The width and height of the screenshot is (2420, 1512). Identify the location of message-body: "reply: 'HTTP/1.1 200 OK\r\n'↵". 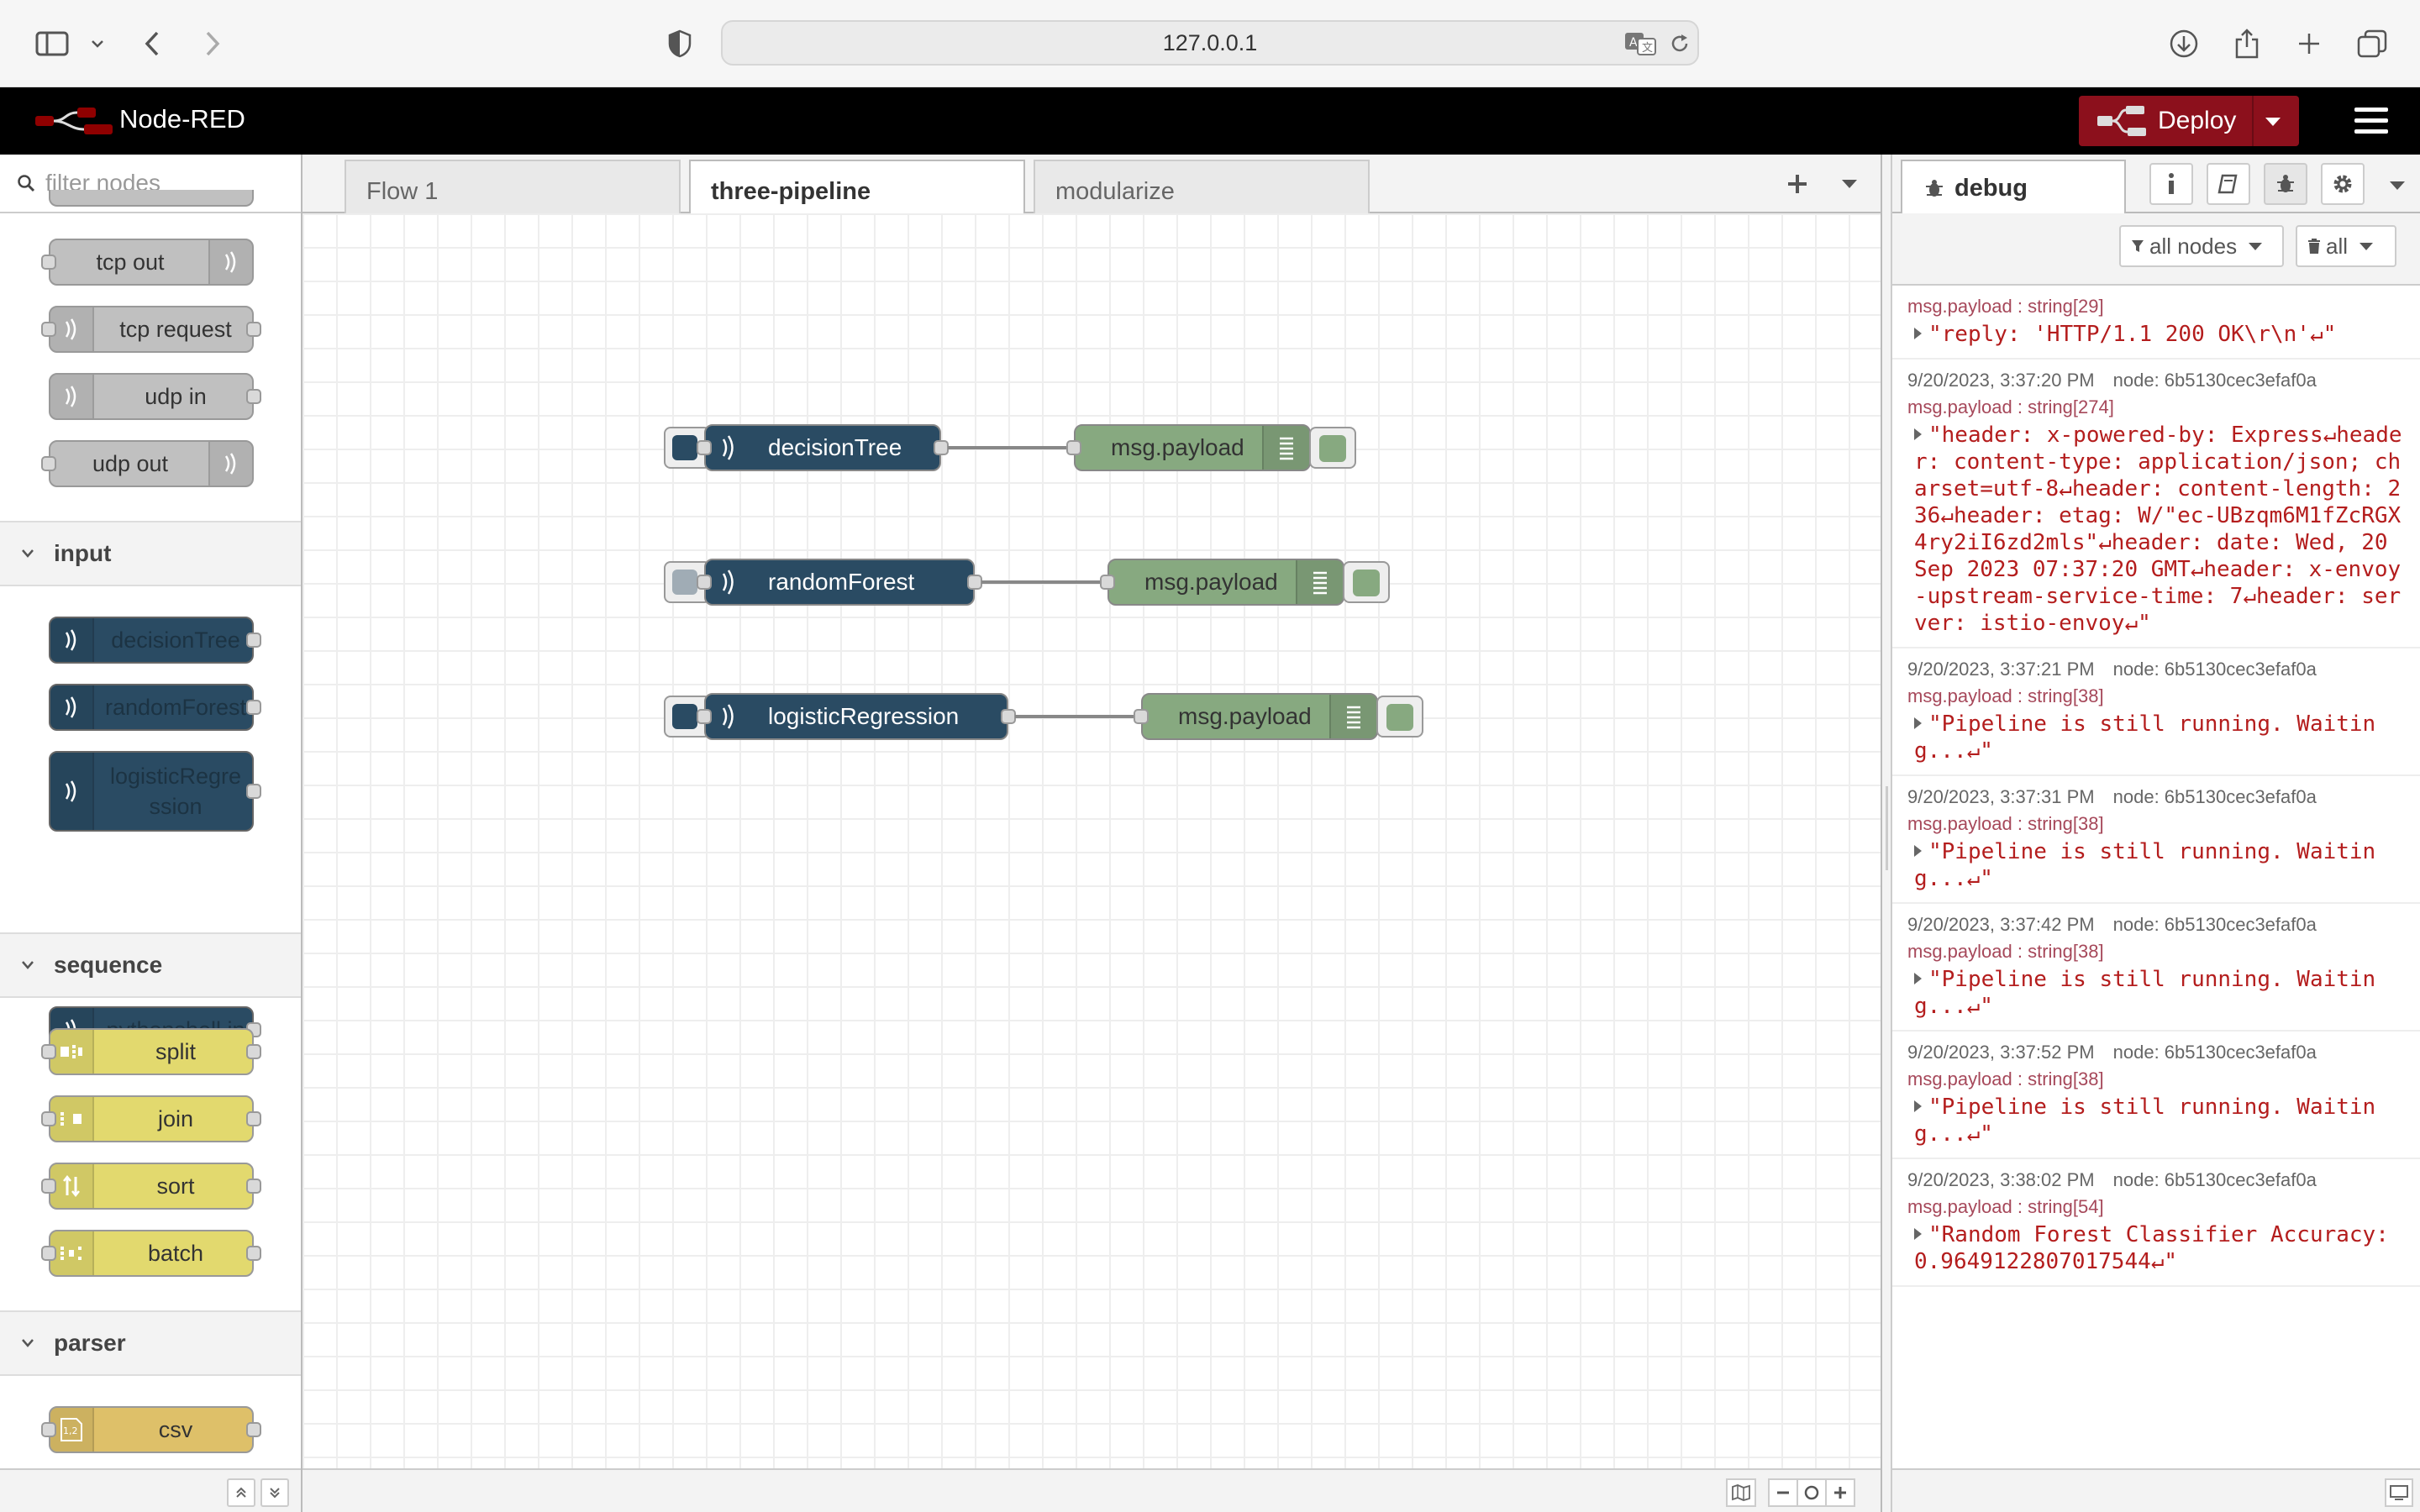
(2159, 334).